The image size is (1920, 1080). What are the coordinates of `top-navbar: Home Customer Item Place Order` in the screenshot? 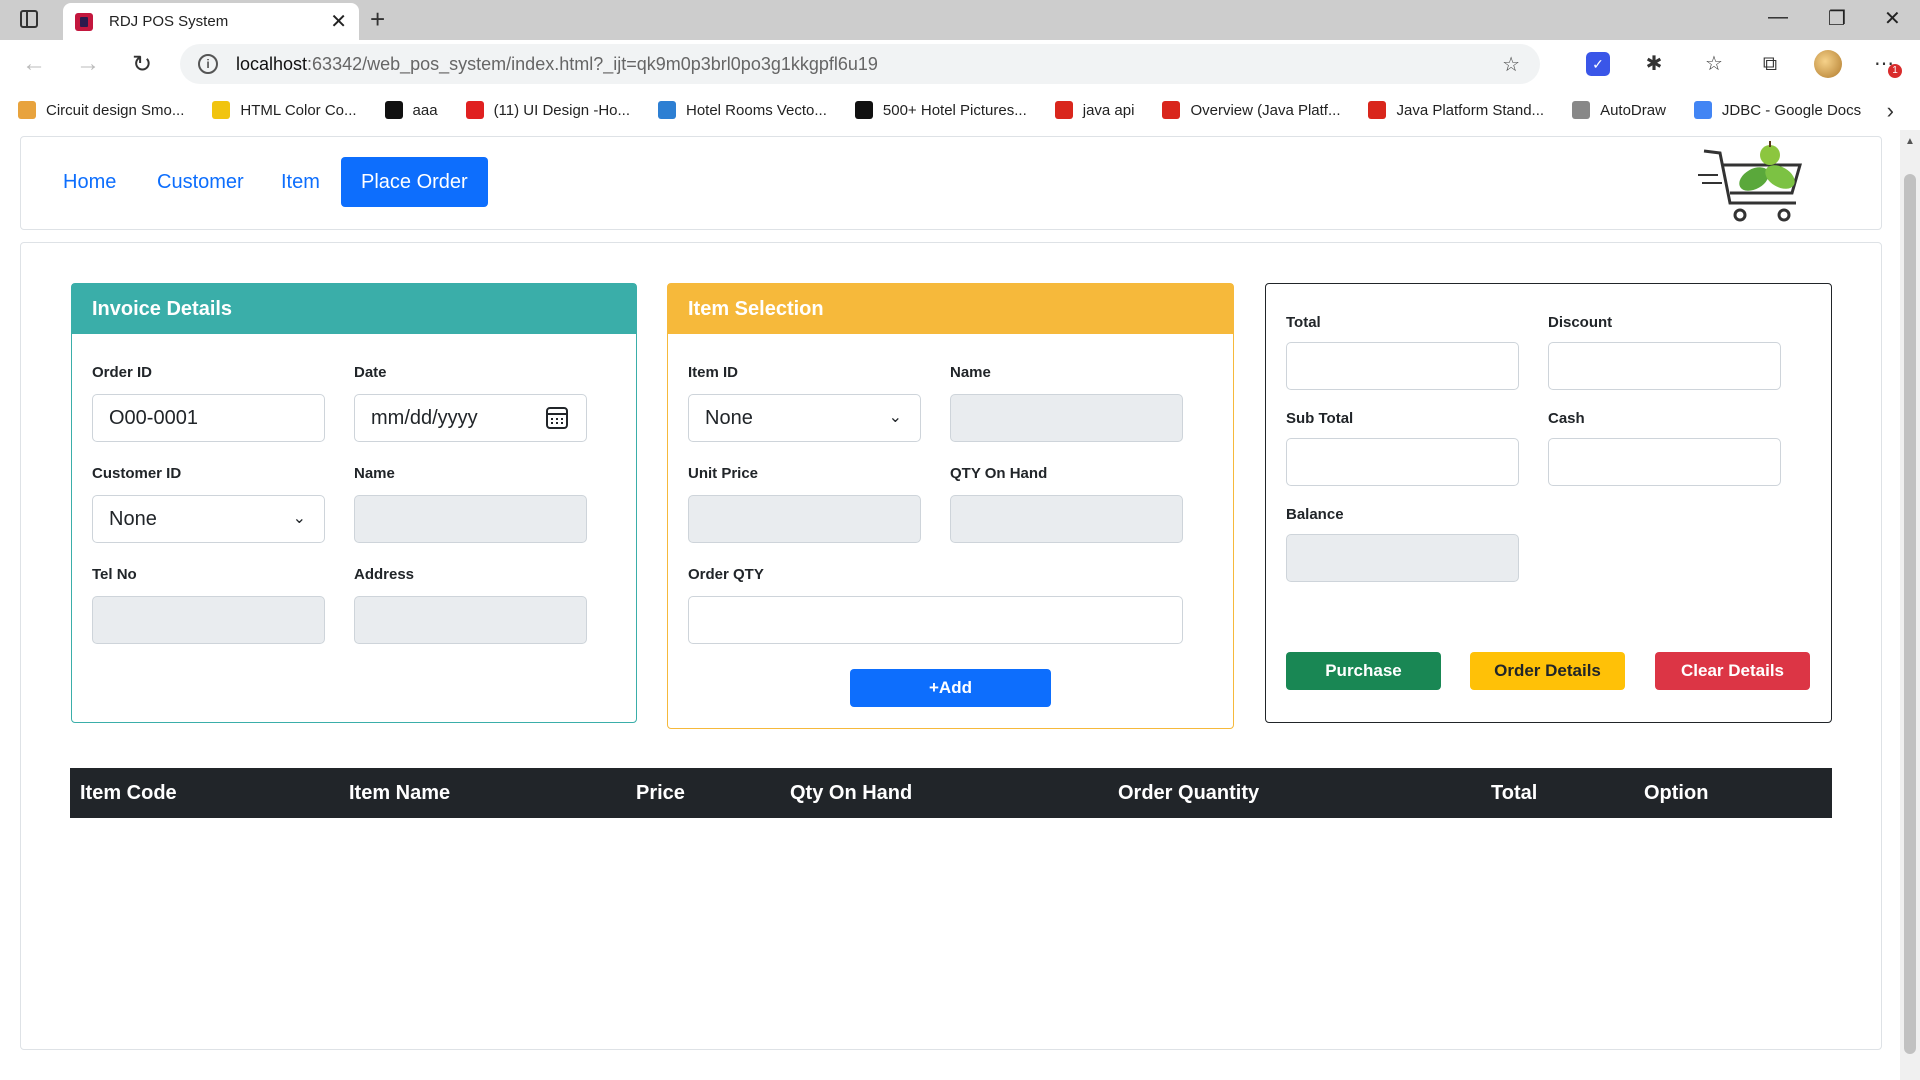 It's located at (951, 183).